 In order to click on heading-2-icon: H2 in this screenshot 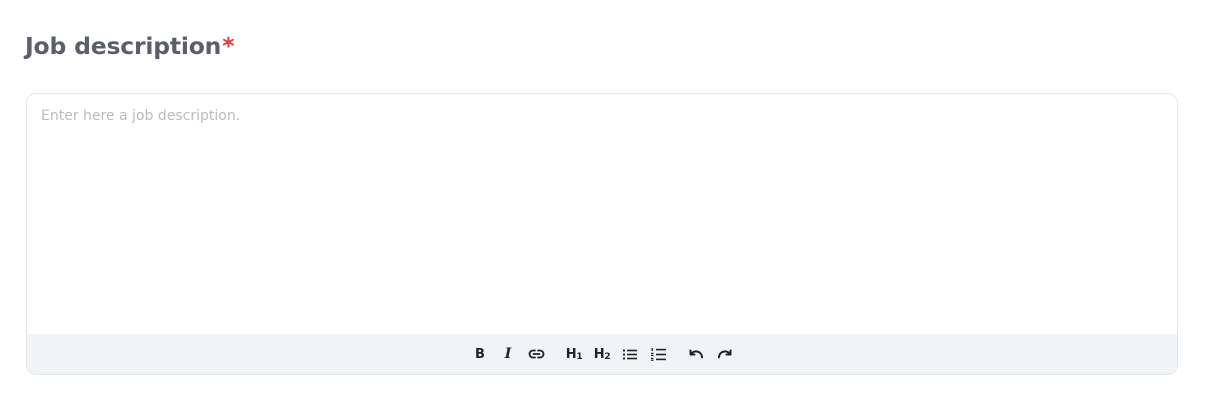, I will do `click(602, 354)`.